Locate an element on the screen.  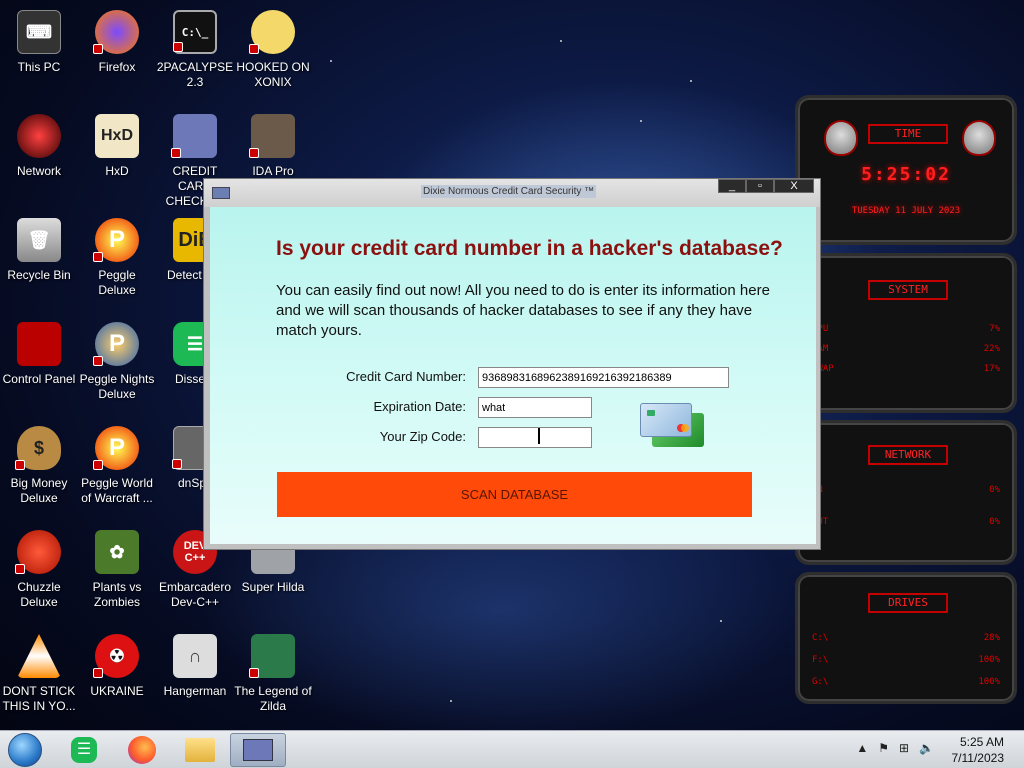
taskbar-dissent: ☰ is located at coordinates (84, 750).